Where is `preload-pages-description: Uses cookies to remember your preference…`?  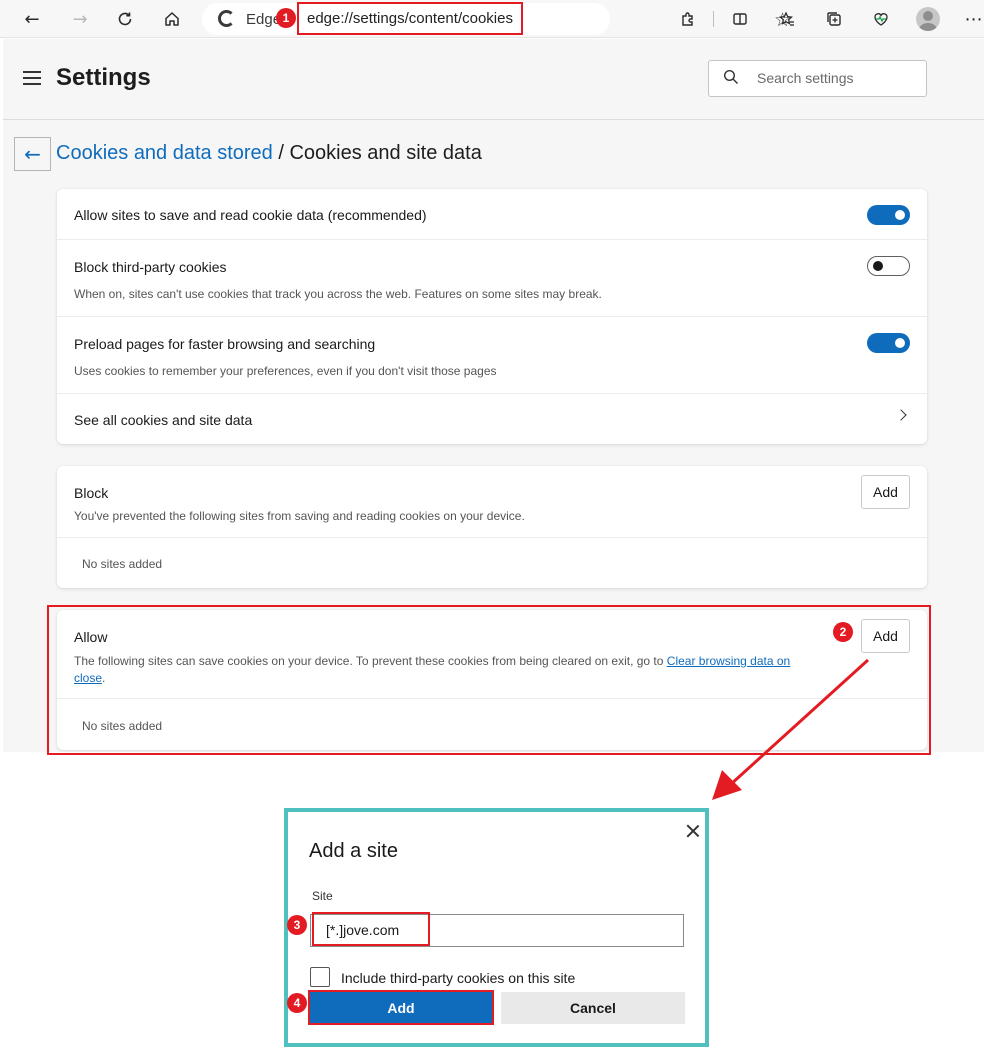 preload-pages-description: Uses cookies to remember your preference… is located at coordinates (285, 371).